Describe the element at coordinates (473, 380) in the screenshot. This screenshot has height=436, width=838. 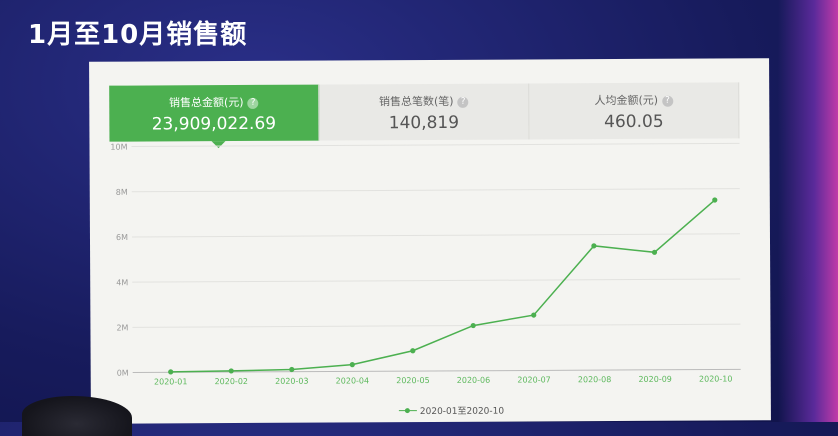
I see `x-tick-label: 2020-06` at that location.